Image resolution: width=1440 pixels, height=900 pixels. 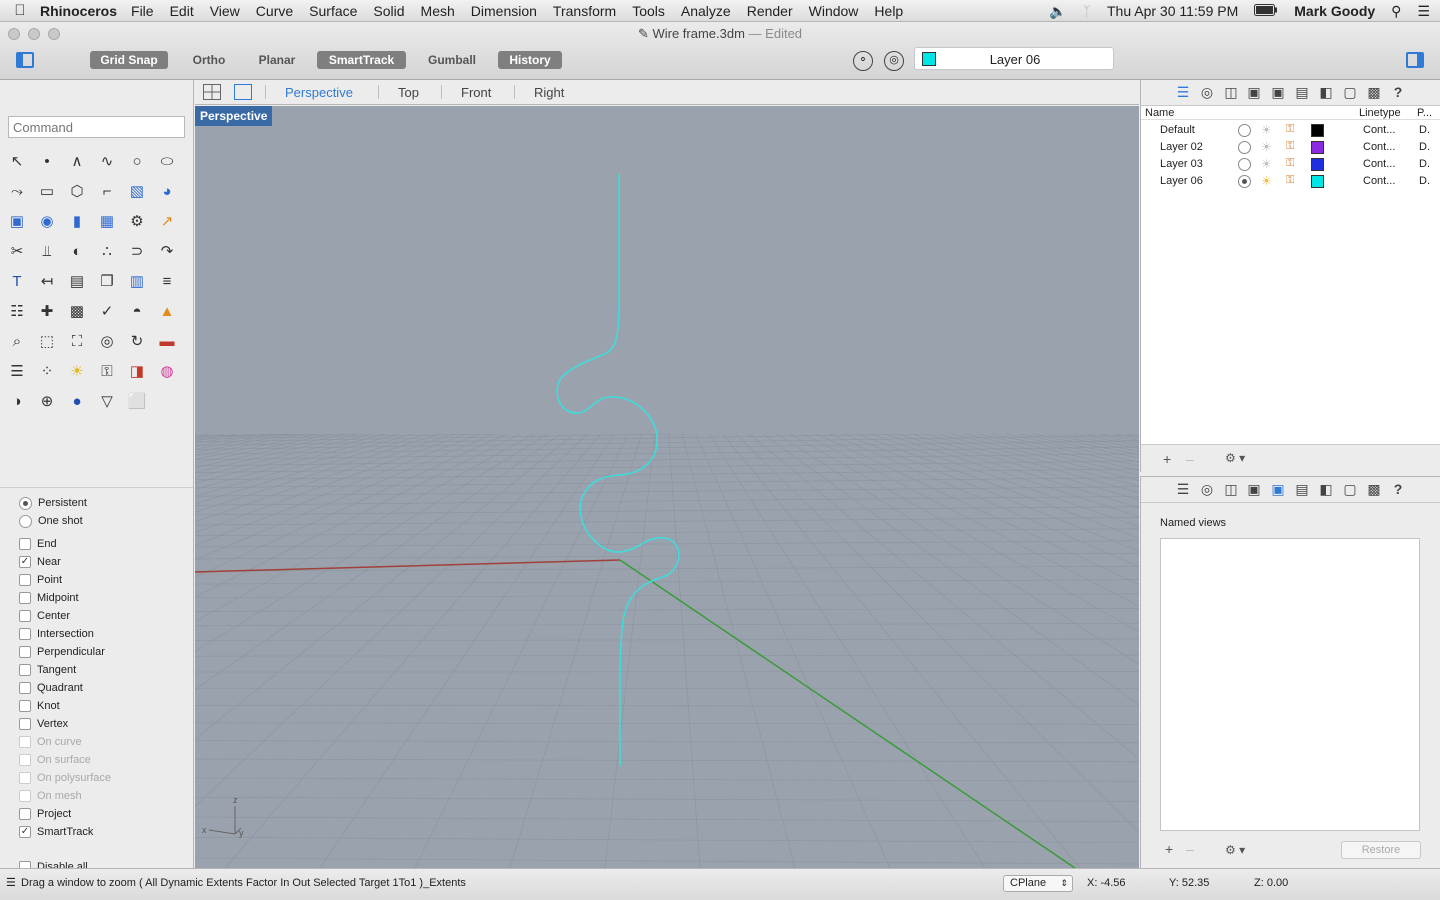 What do you see at coordinates (137, 191) in the screenshot?
I see `surface-tool-button: ▧` at bounding box center [137, 191].